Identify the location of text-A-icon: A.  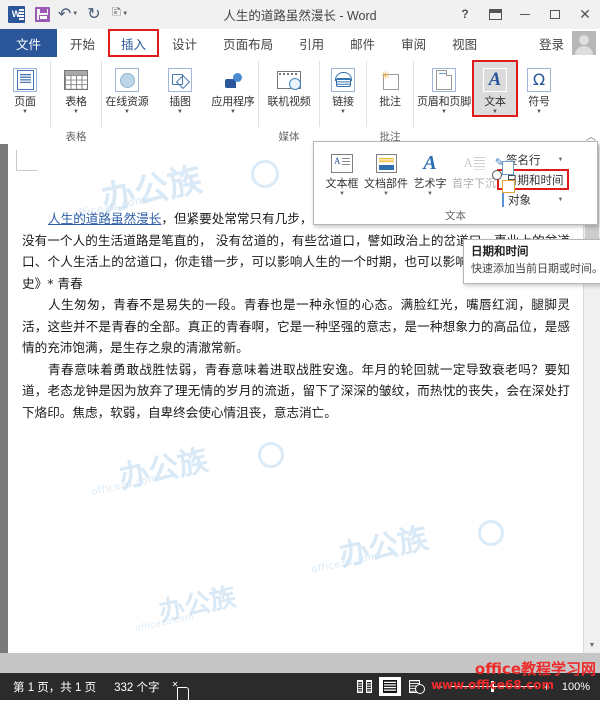
(495, 80).